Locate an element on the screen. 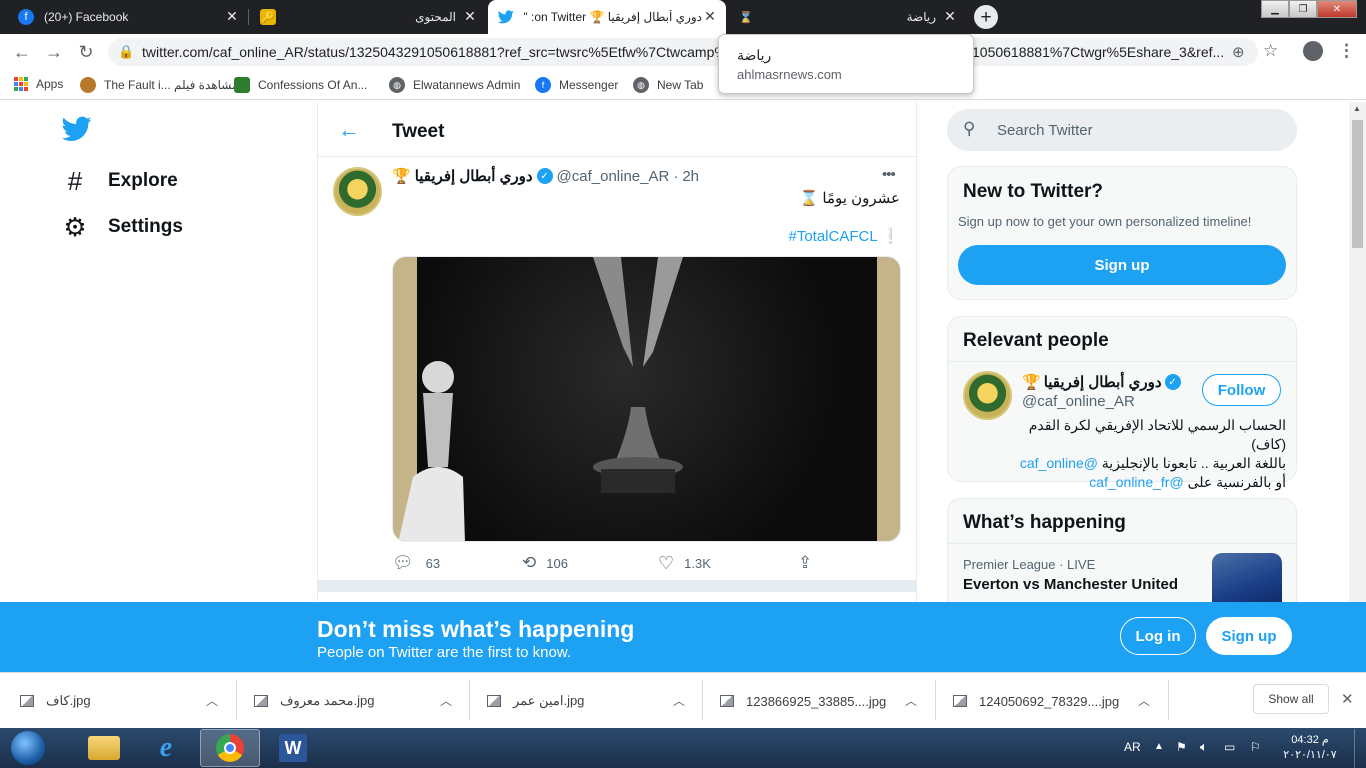 Image resolution: width=1366 pixels, height=768 pixels. close-window-button: ✕ is located at coordinates (1337, 9).